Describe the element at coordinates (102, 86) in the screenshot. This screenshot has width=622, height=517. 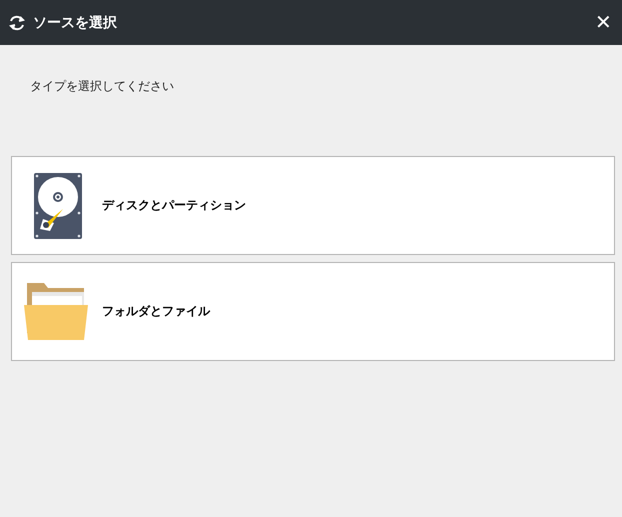
I see `prompt-text: タイプを選択してください` at that location.